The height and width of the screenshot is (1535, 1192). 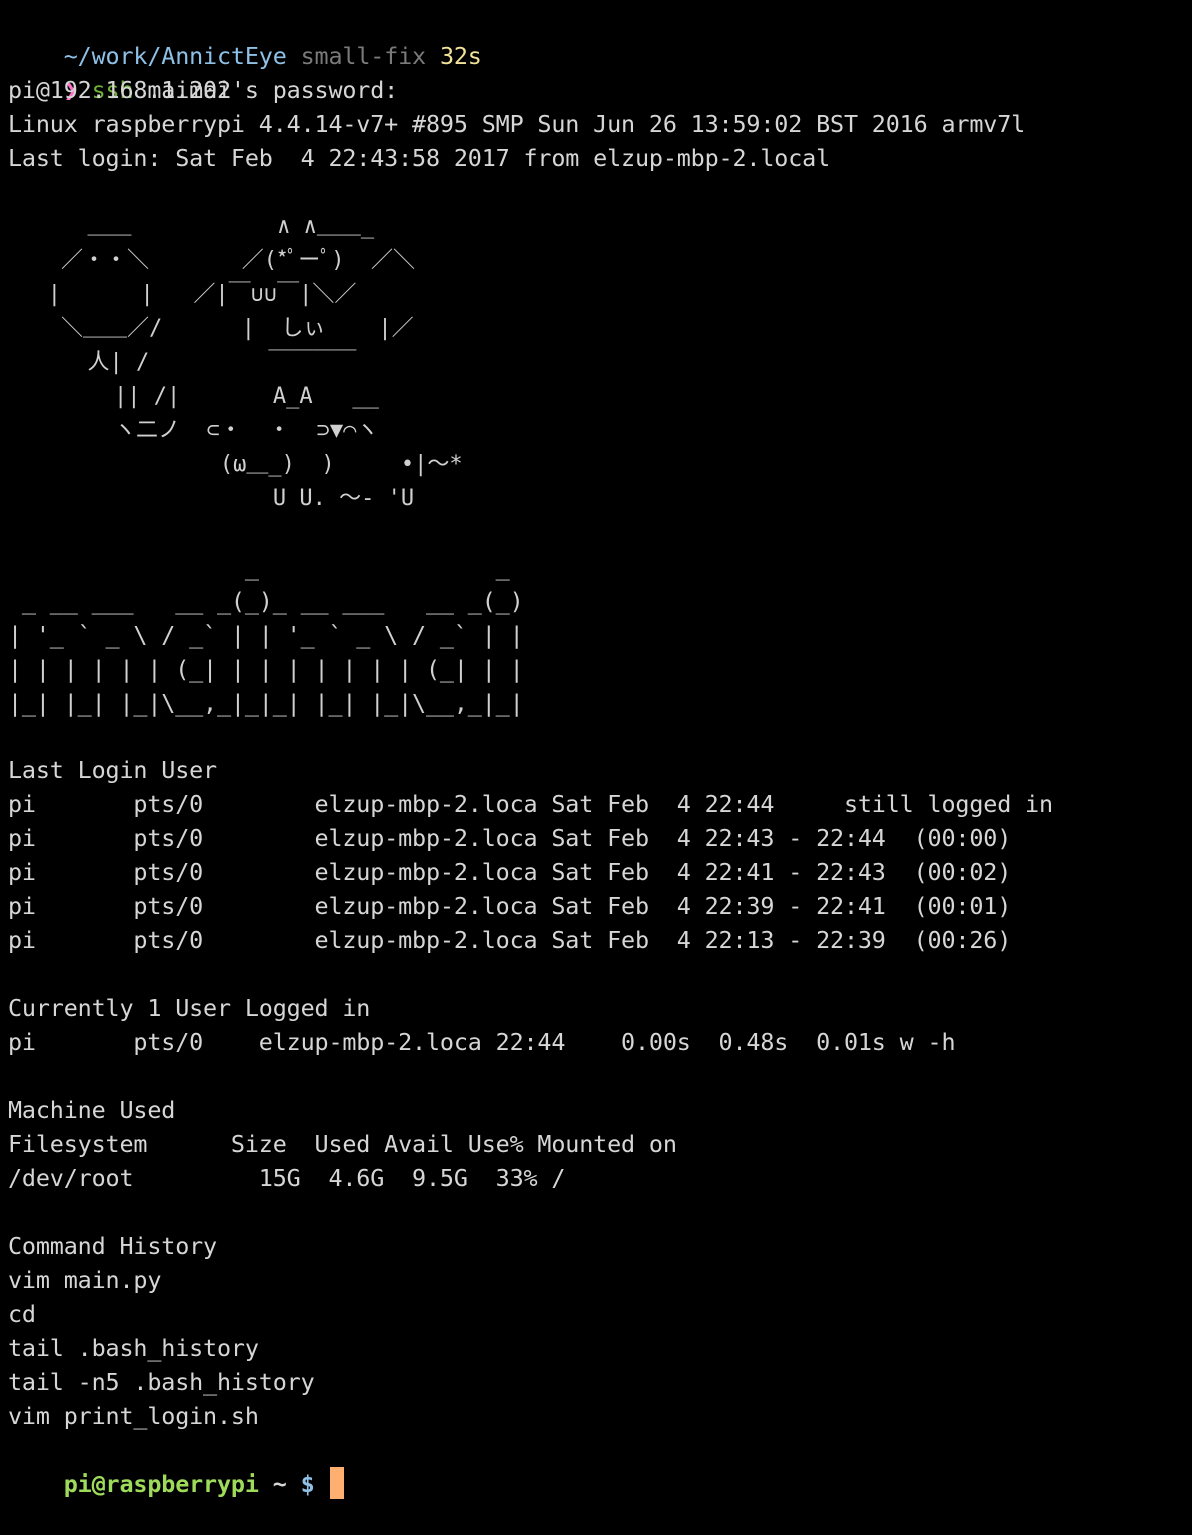 What do you see at coordinates (266, 703) in the screenshot?
I see `banner-line: |_| |_| |_|\__,_|_|_| |_| |_|\__,_|_|` at bounding box center [266, 703].